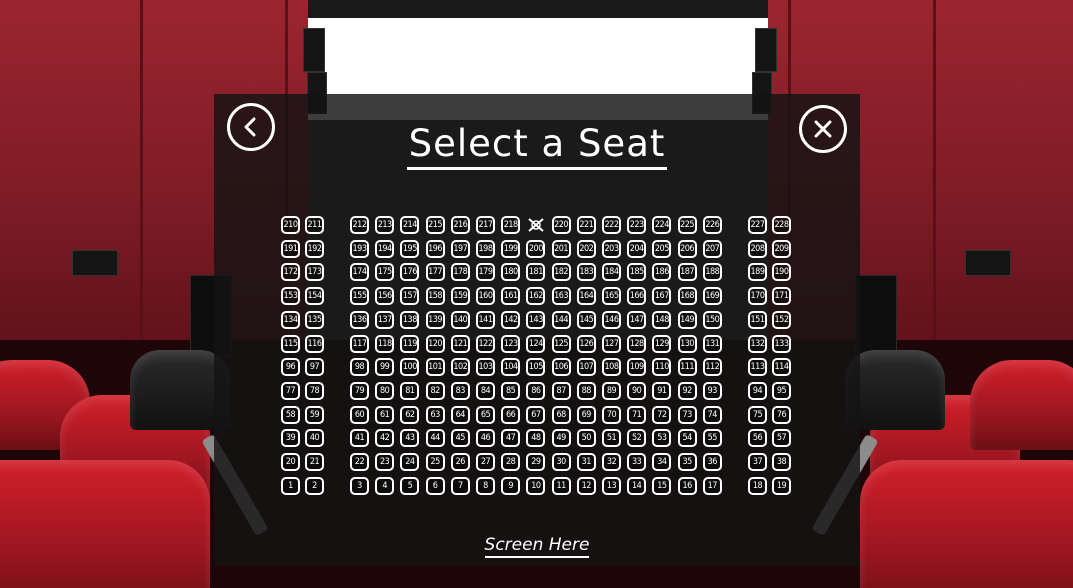 This screenshot has height=588, width=1073. Describe the element at coordinates (712, 343) in the screenshot. I see `seat-131: 131` at that location.